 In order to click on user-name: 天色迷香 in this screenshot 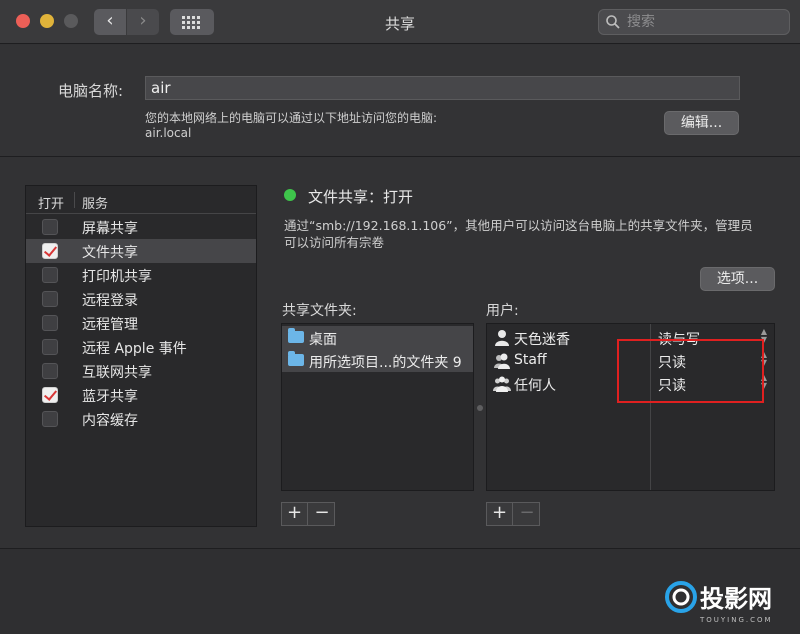, I will do `click(542, 340)`.